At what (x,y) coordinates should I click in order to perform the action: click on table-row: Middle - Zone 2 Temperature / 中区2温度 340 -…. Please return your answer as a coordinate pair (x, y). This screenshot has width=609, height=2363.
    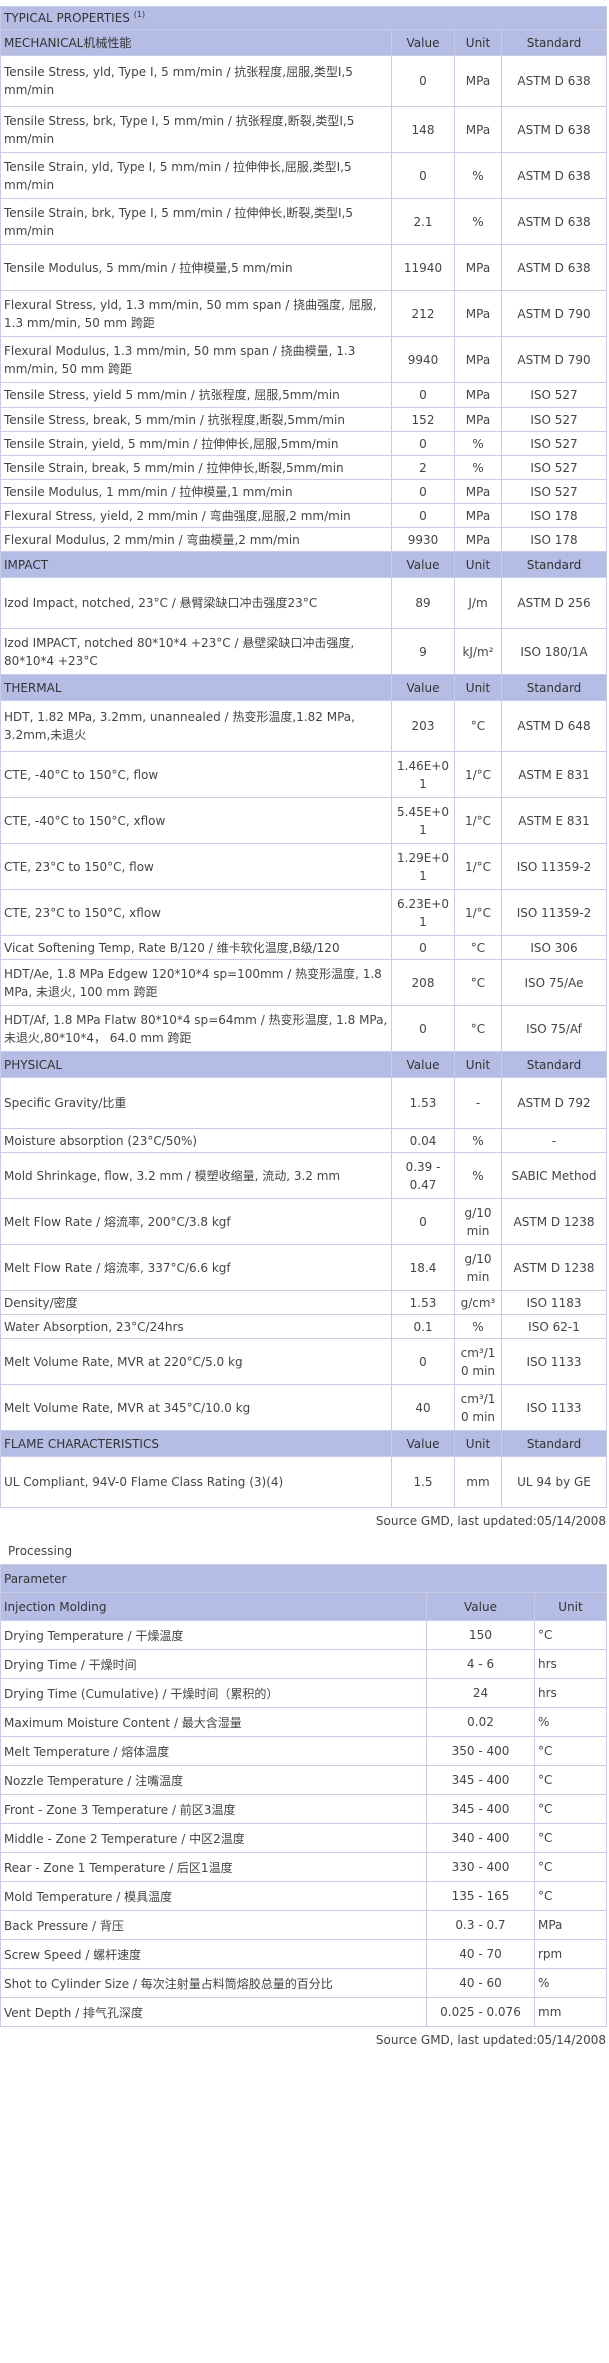
    Looking at the image, I should click on (304, 1838).